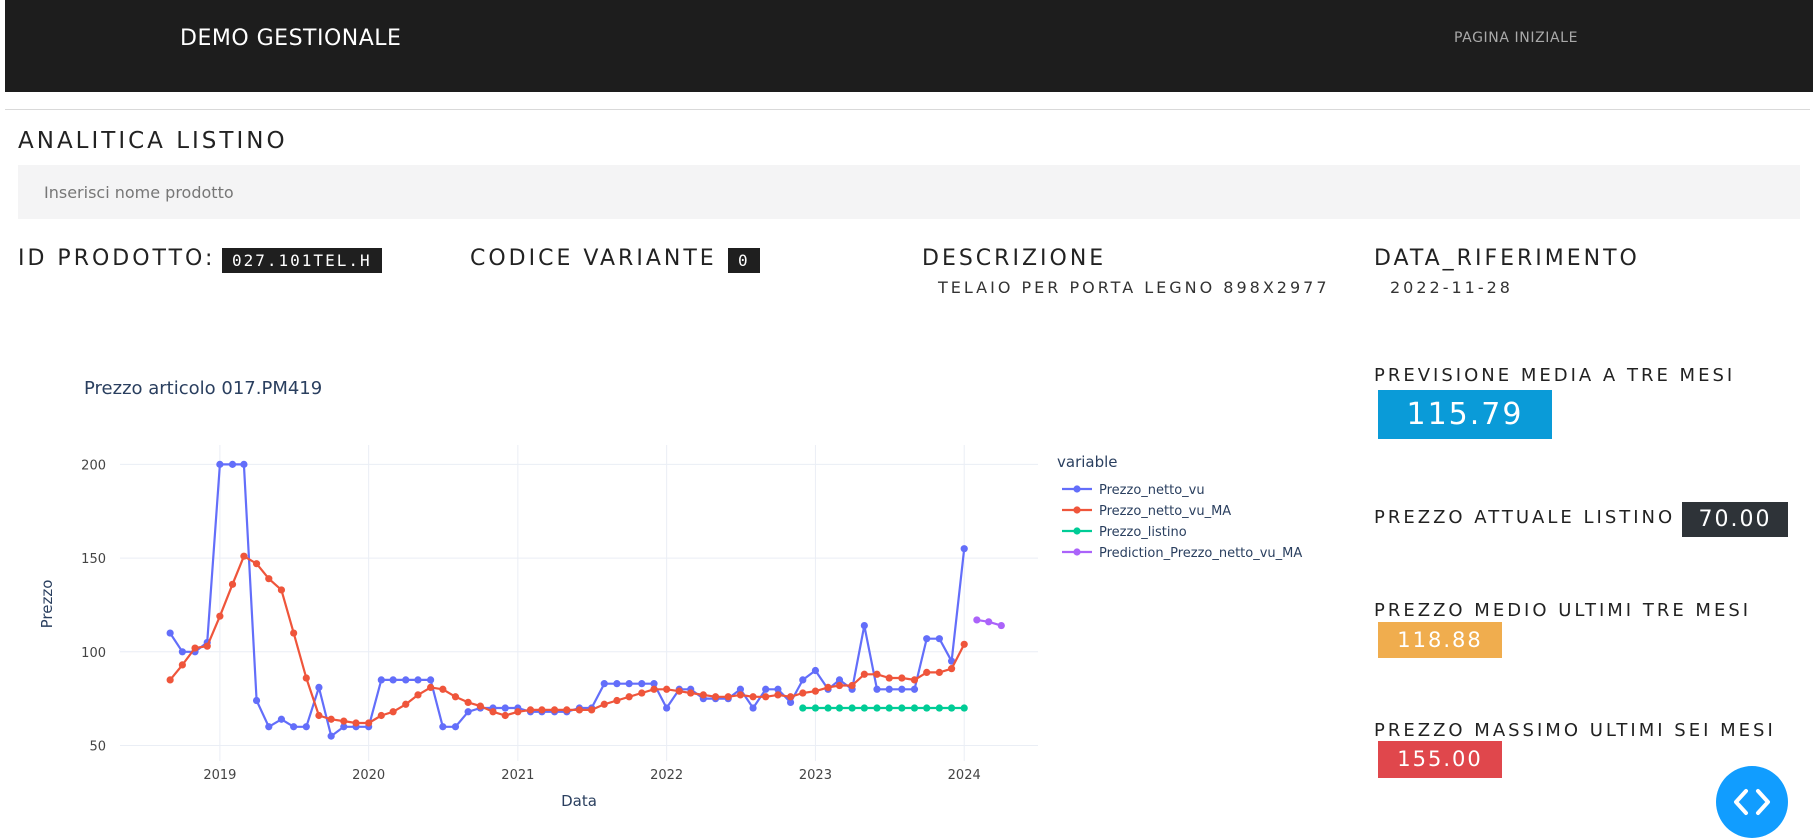  I want to click on product-search-input, so click(909, 192).